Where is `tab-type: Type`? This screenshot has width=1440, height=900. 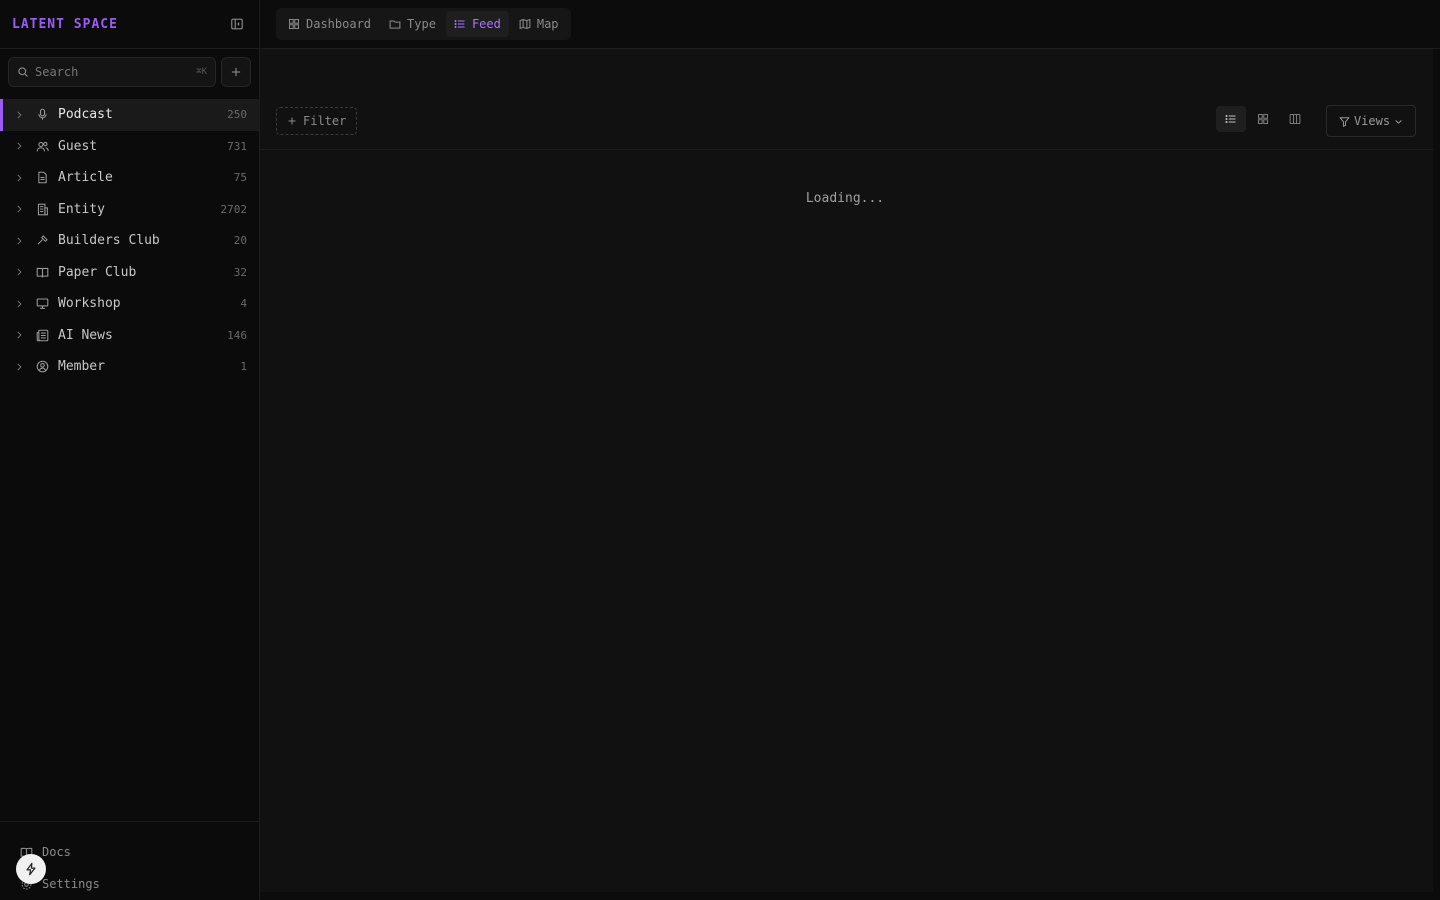 tab-type: Type is located at coordinates (412, 24).